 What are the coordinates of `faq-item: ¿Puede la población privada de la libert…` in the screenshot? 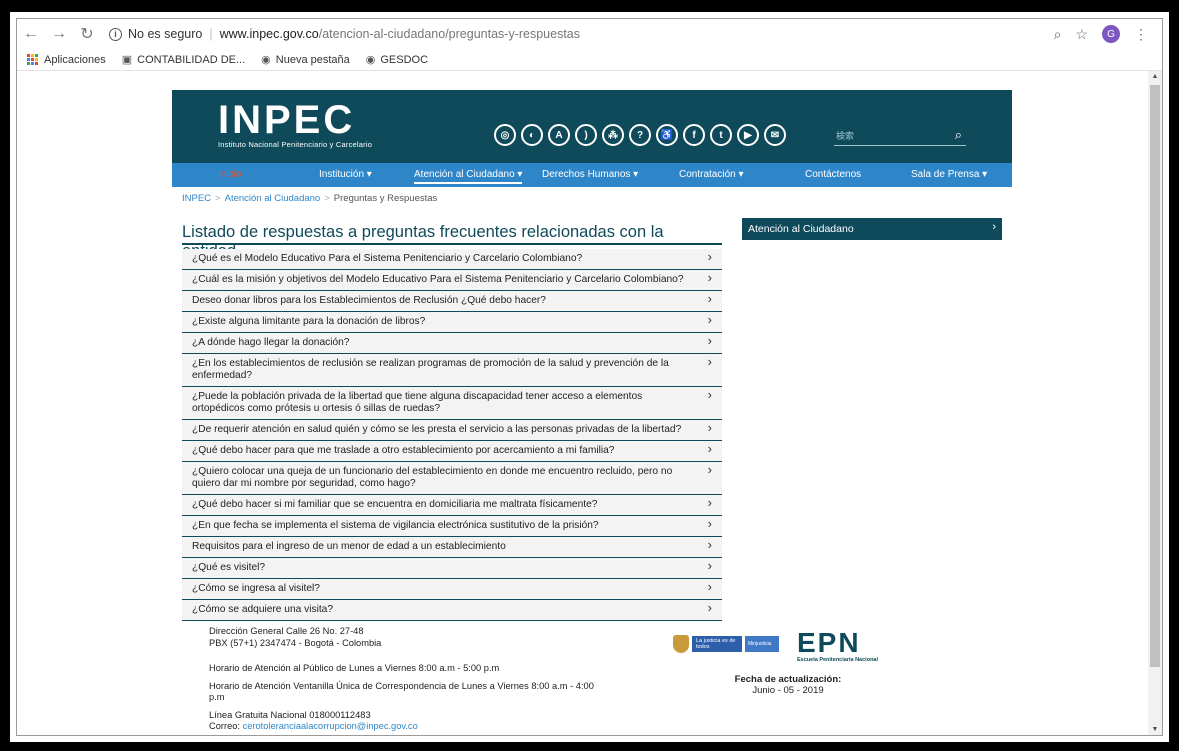 It's located at (452, 403).